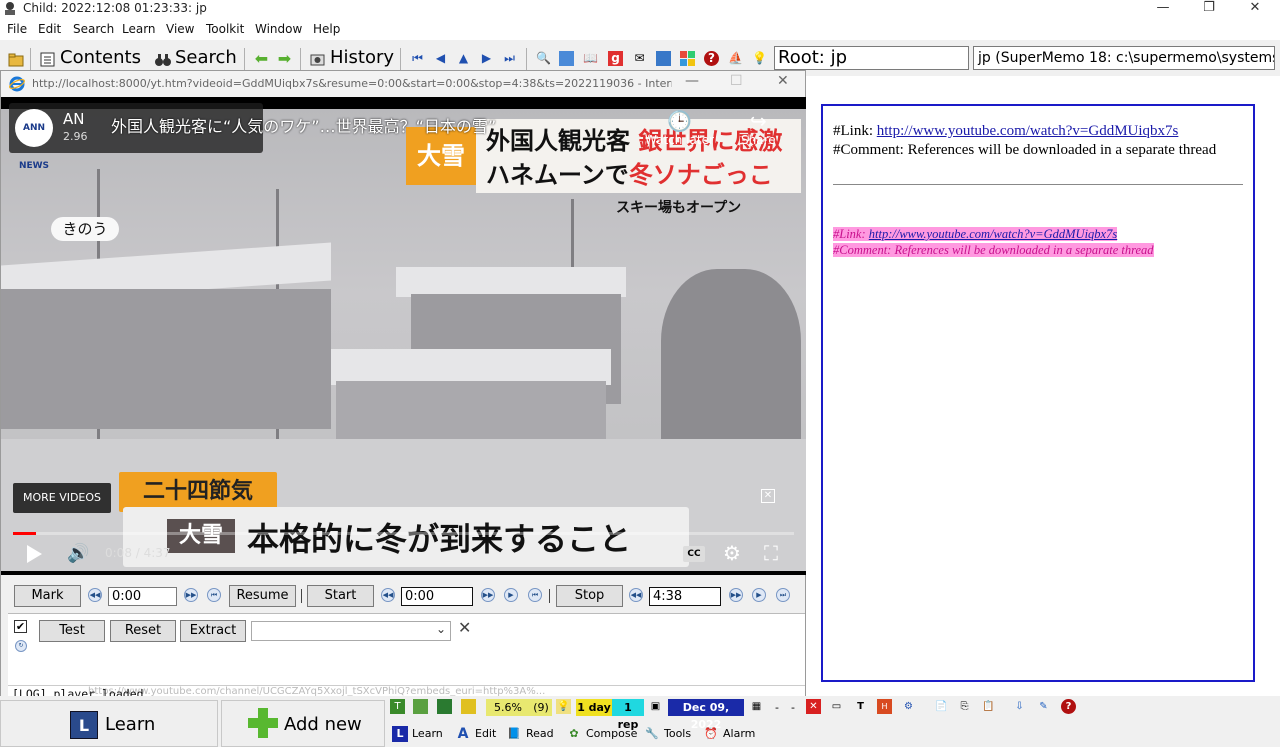 Image resolution: width=1280 pixels, height=747 pixels. What do you see at coordinates (17, 29) in the screenshot?
I see `menu-file: File` at bounding box center [17, 29].